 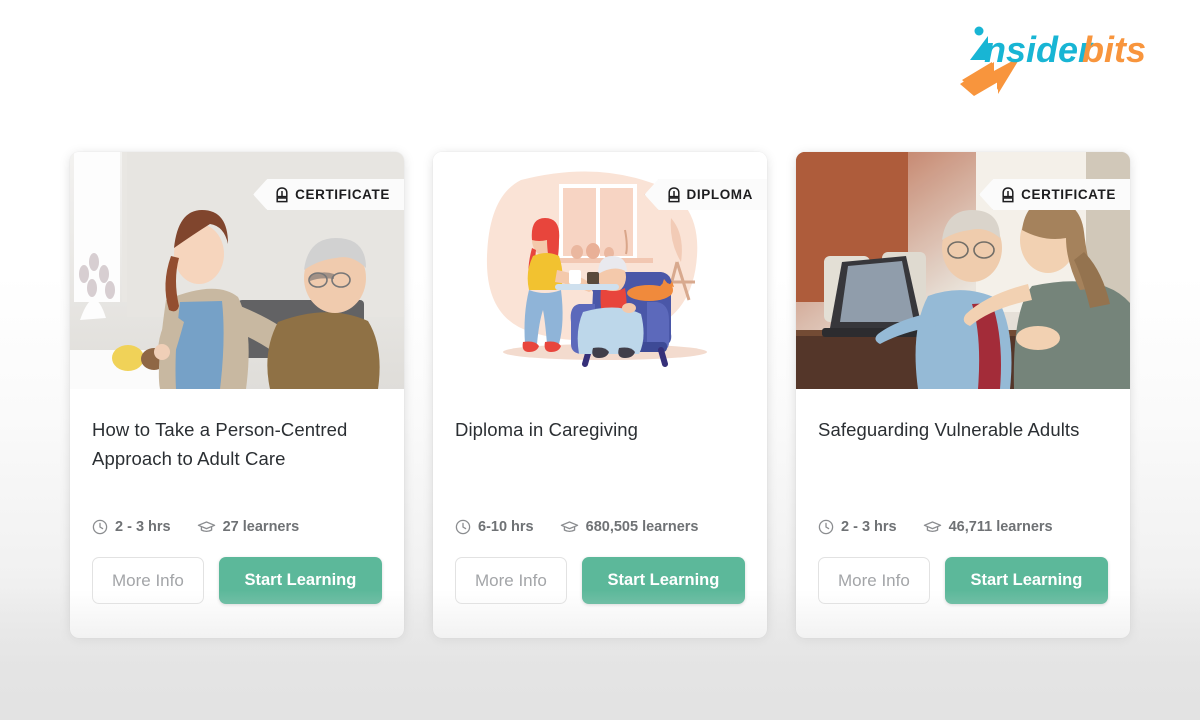 I want to click on badge-label: DIPLOMA, so click(x=719, y=194).